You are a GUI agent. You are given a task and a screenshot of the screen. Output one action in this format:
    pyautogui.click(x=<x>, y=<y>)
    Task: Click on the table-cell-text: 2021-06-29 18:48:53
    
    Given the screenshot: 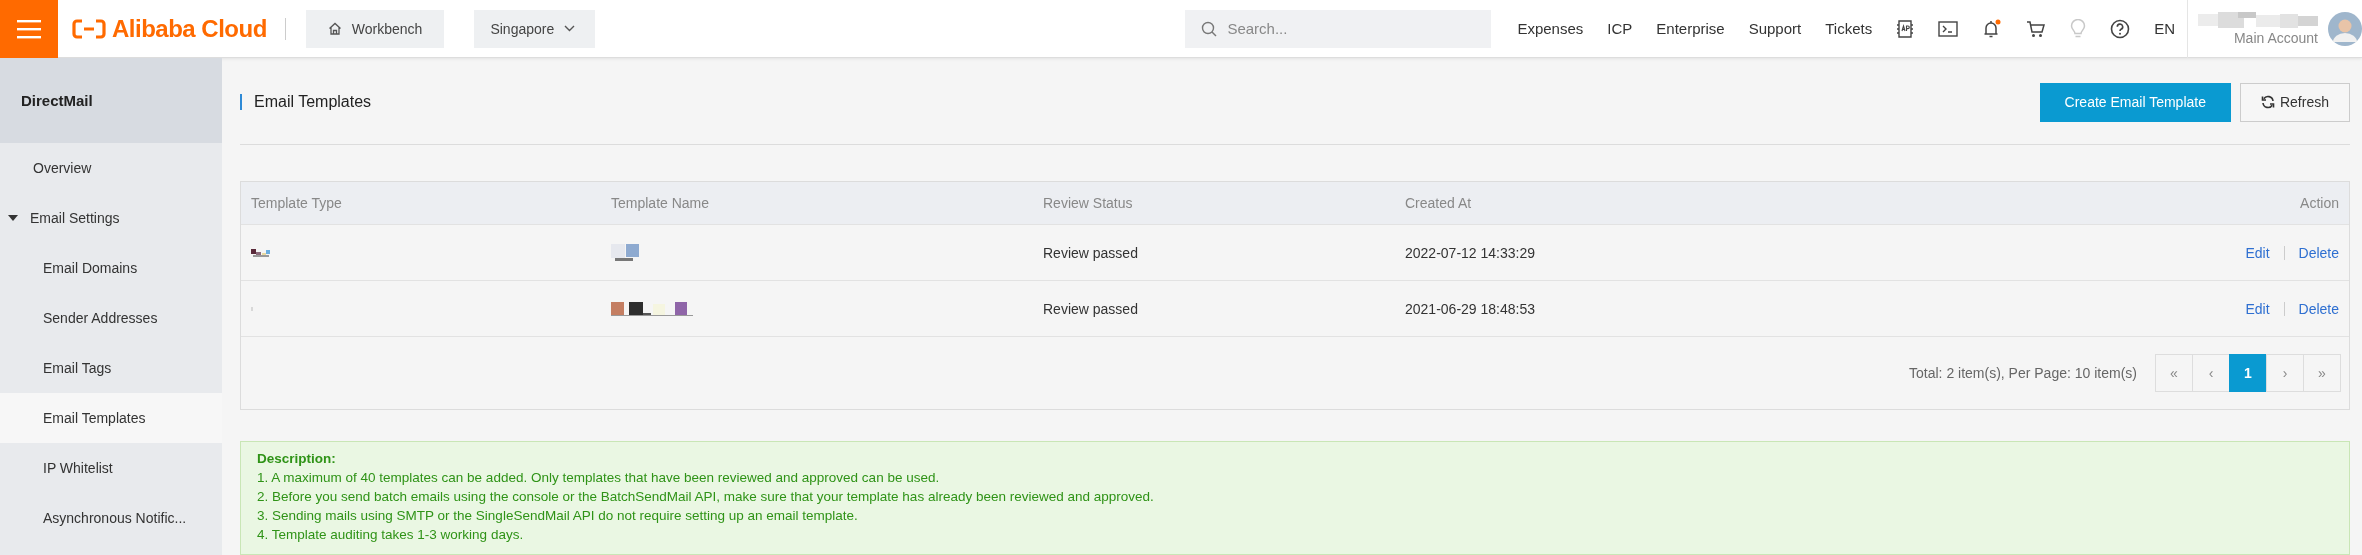 What is the action you would take?
    pyautogui.click(x=1470, y=308)
    